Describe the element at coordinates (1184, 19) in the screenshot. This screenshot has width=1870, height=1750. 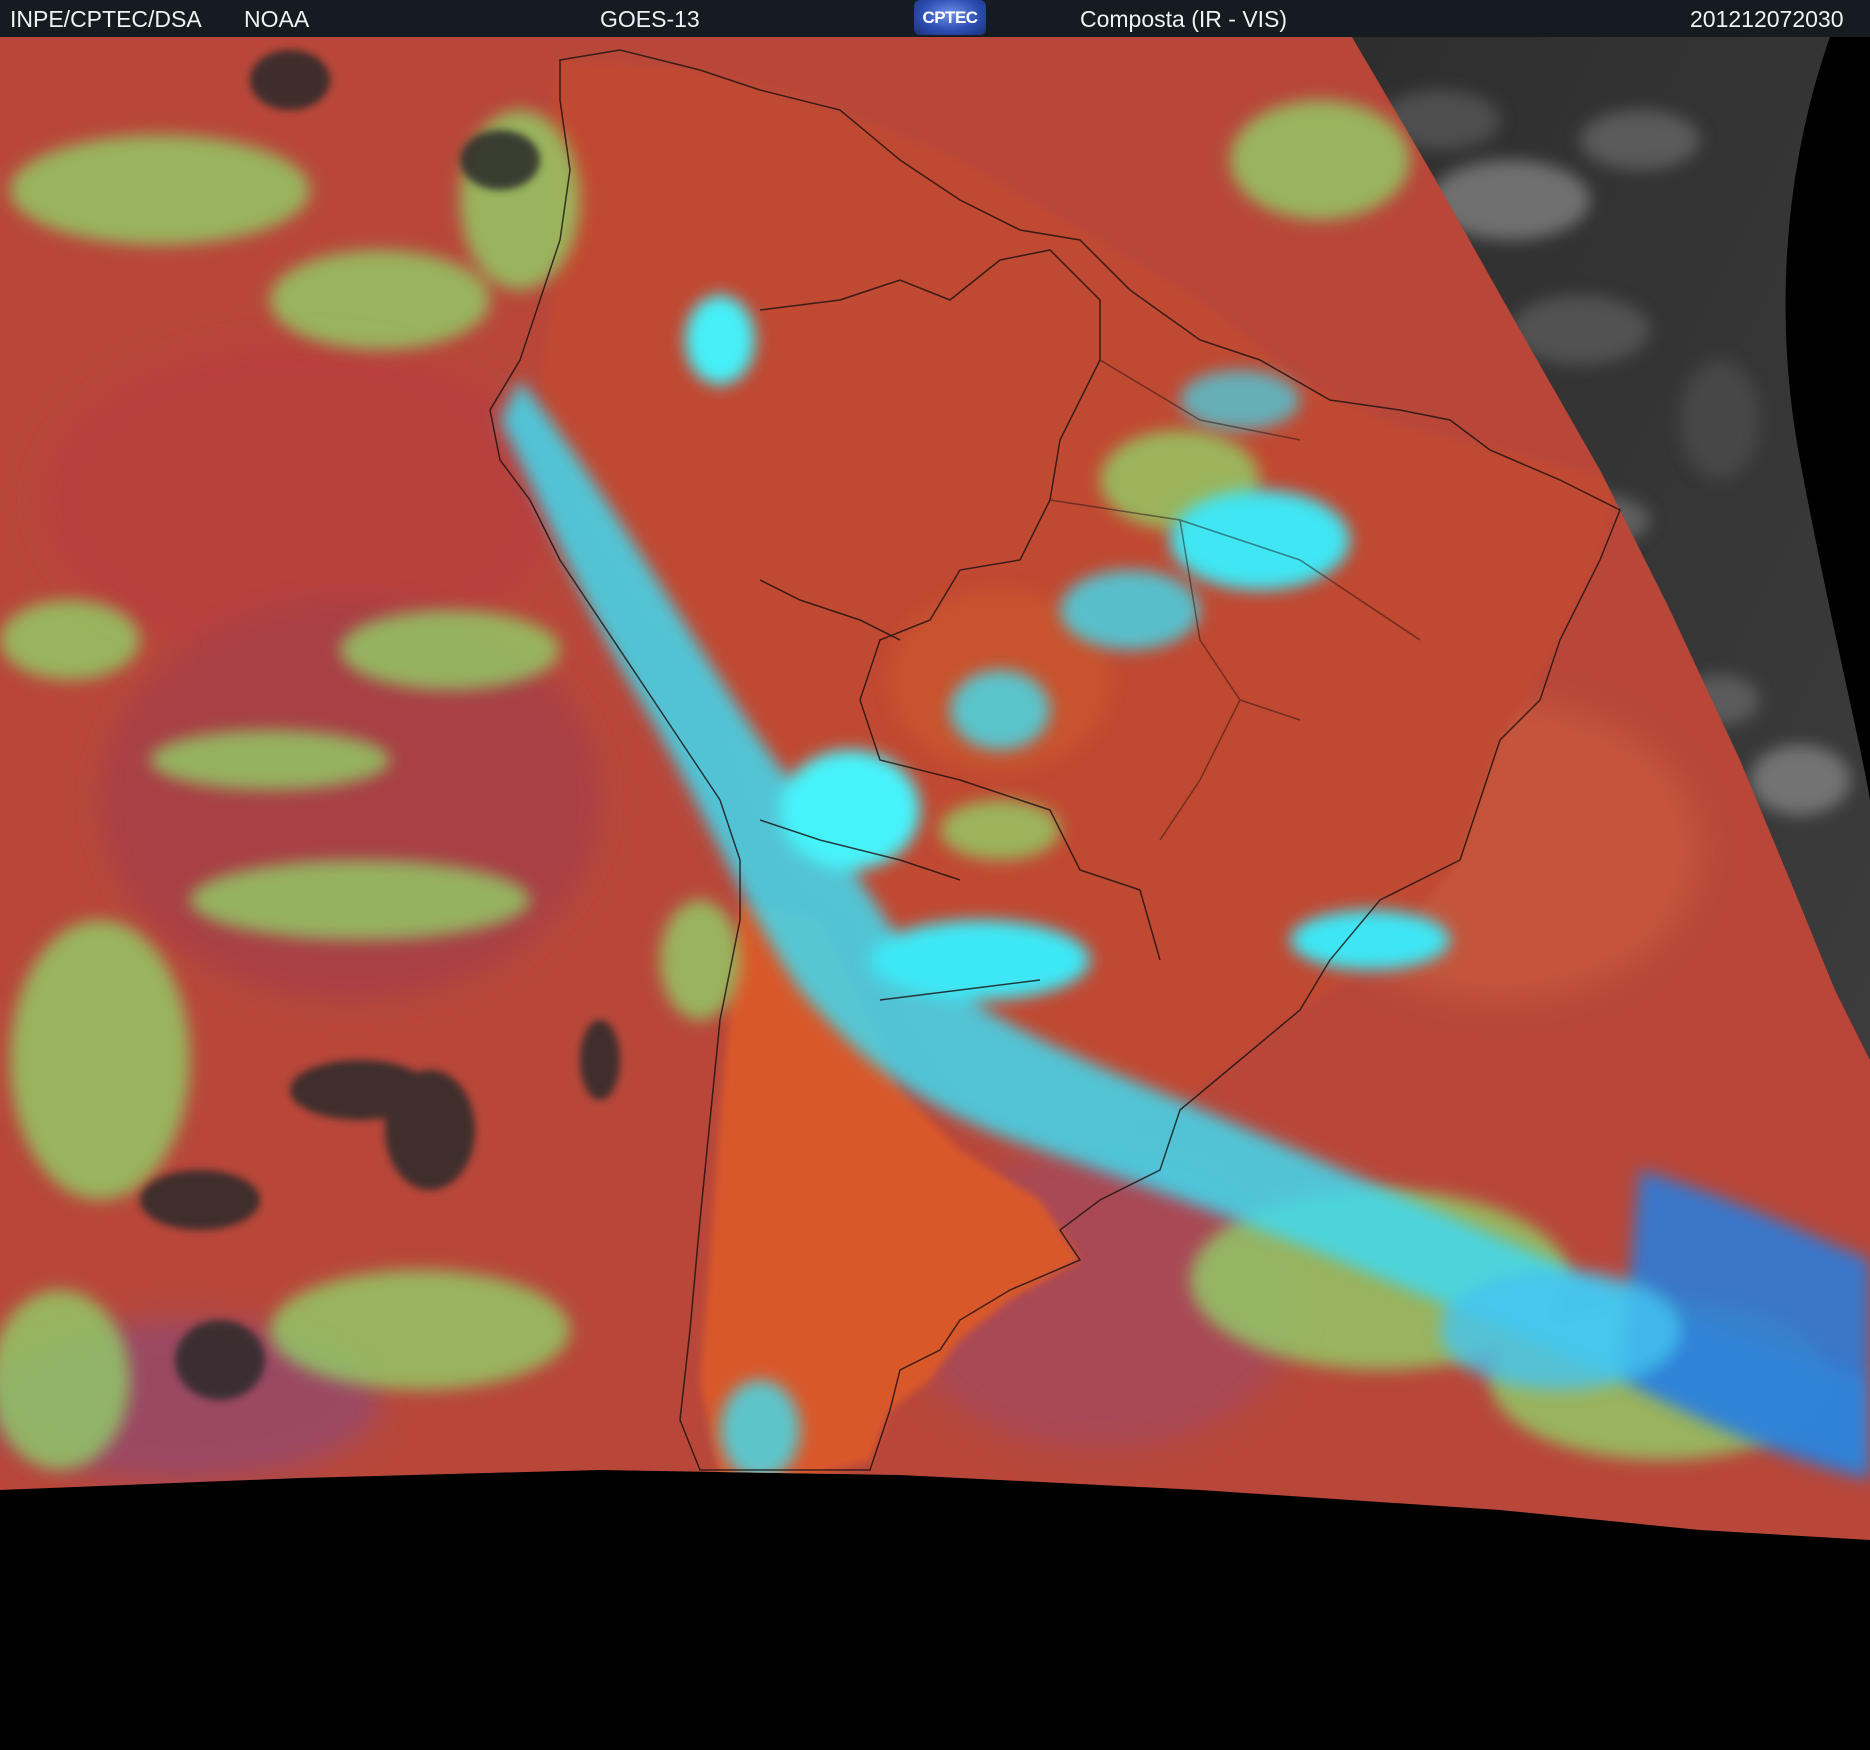
I see `product-label: Composta (IR - VIS)` at that location.